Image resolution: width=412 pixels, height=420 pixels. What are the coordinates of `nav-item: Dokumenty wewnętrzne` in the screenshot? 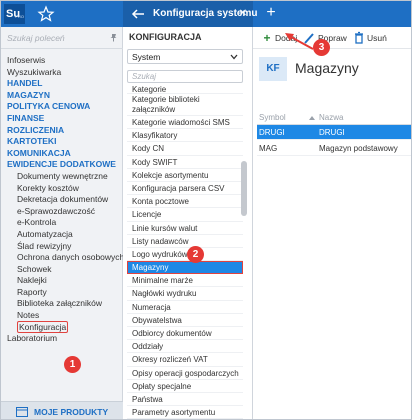 It's located at (64, 177).